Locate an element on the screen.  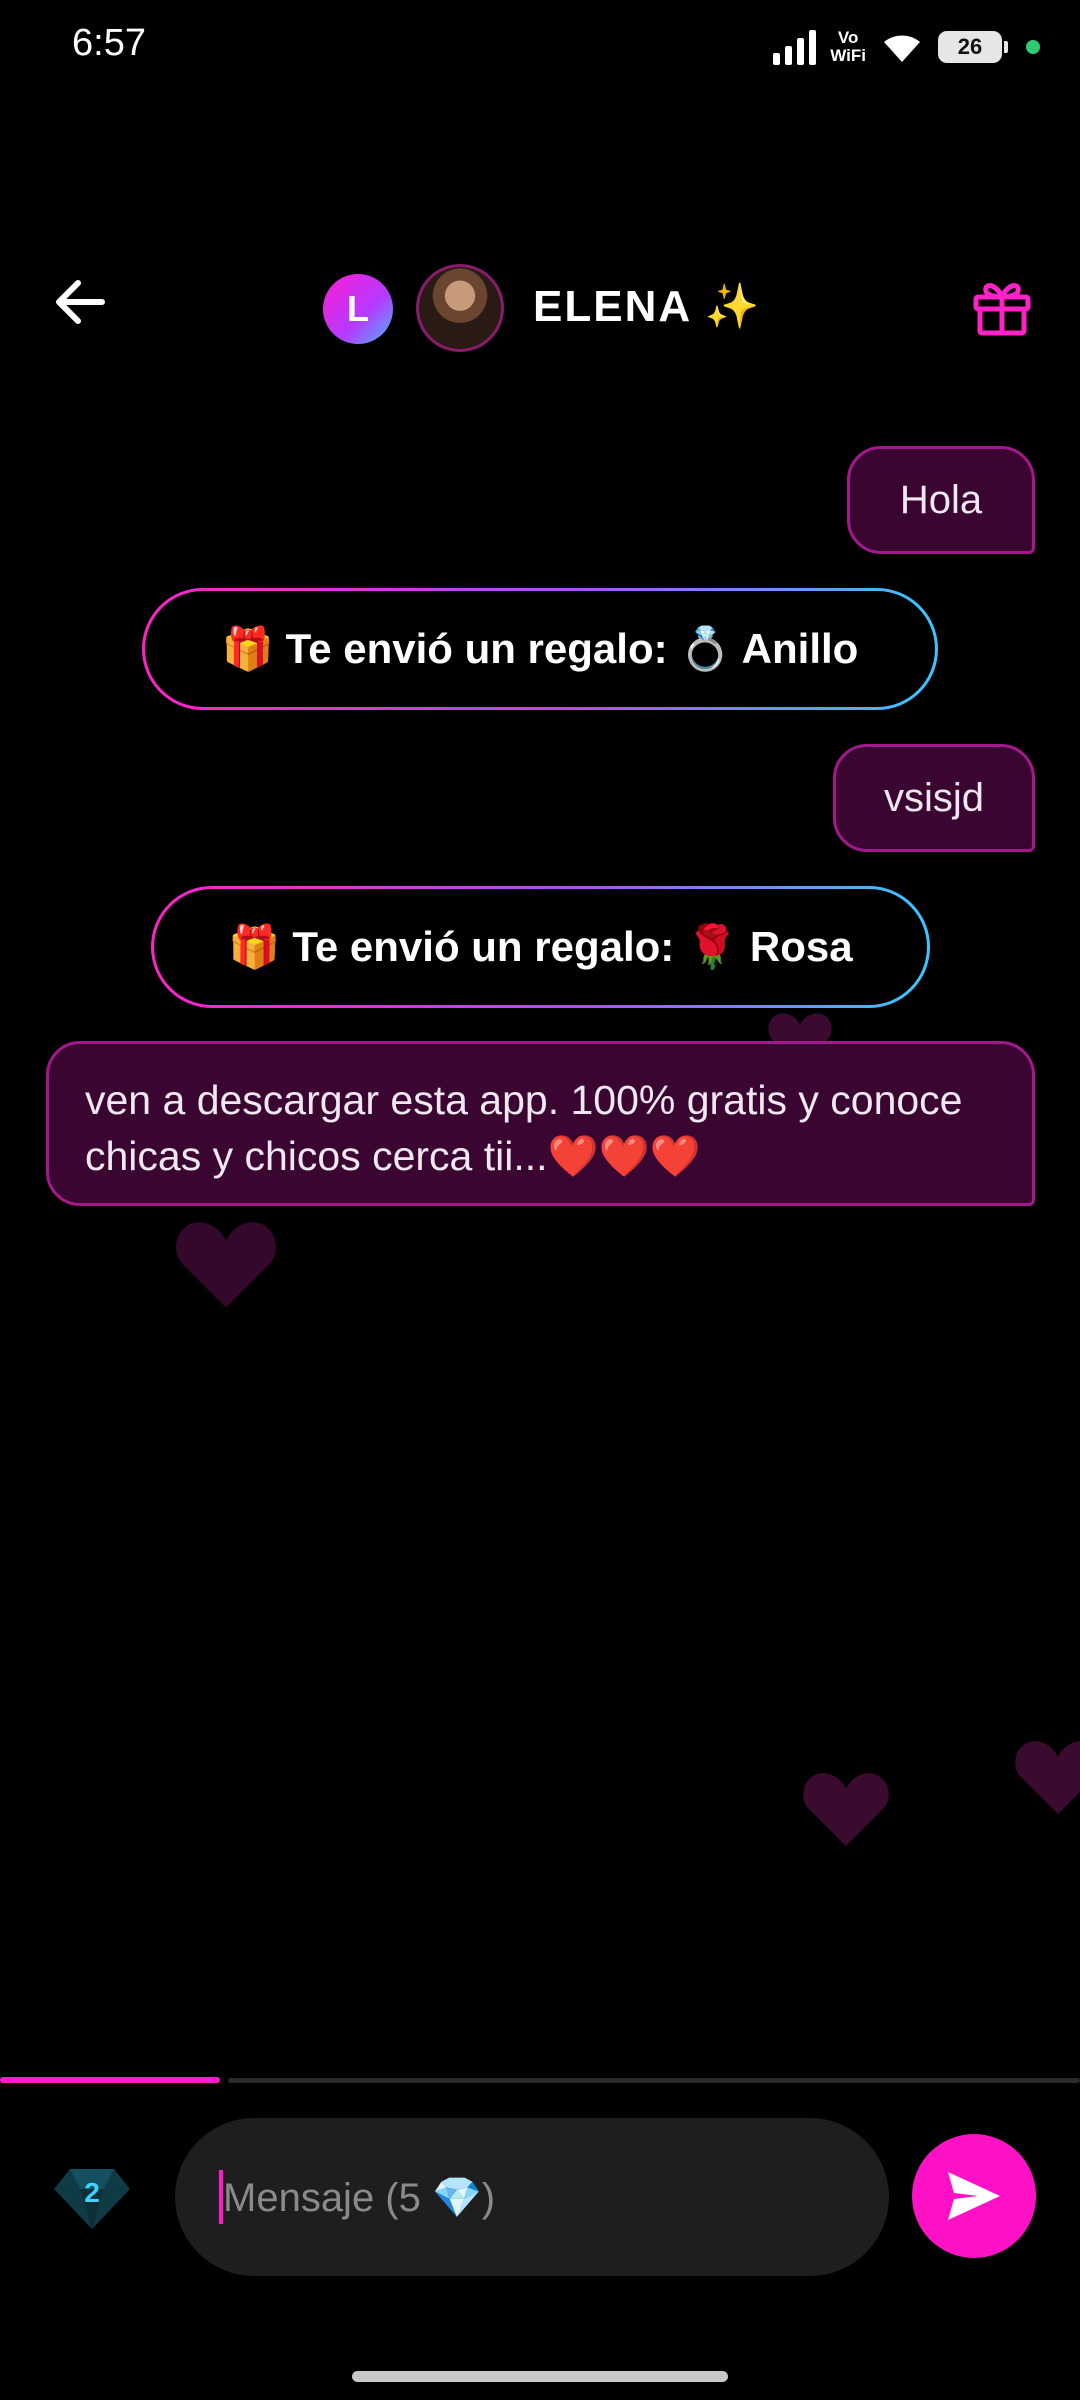
message-input-container is located at coordinates (532, 2198).